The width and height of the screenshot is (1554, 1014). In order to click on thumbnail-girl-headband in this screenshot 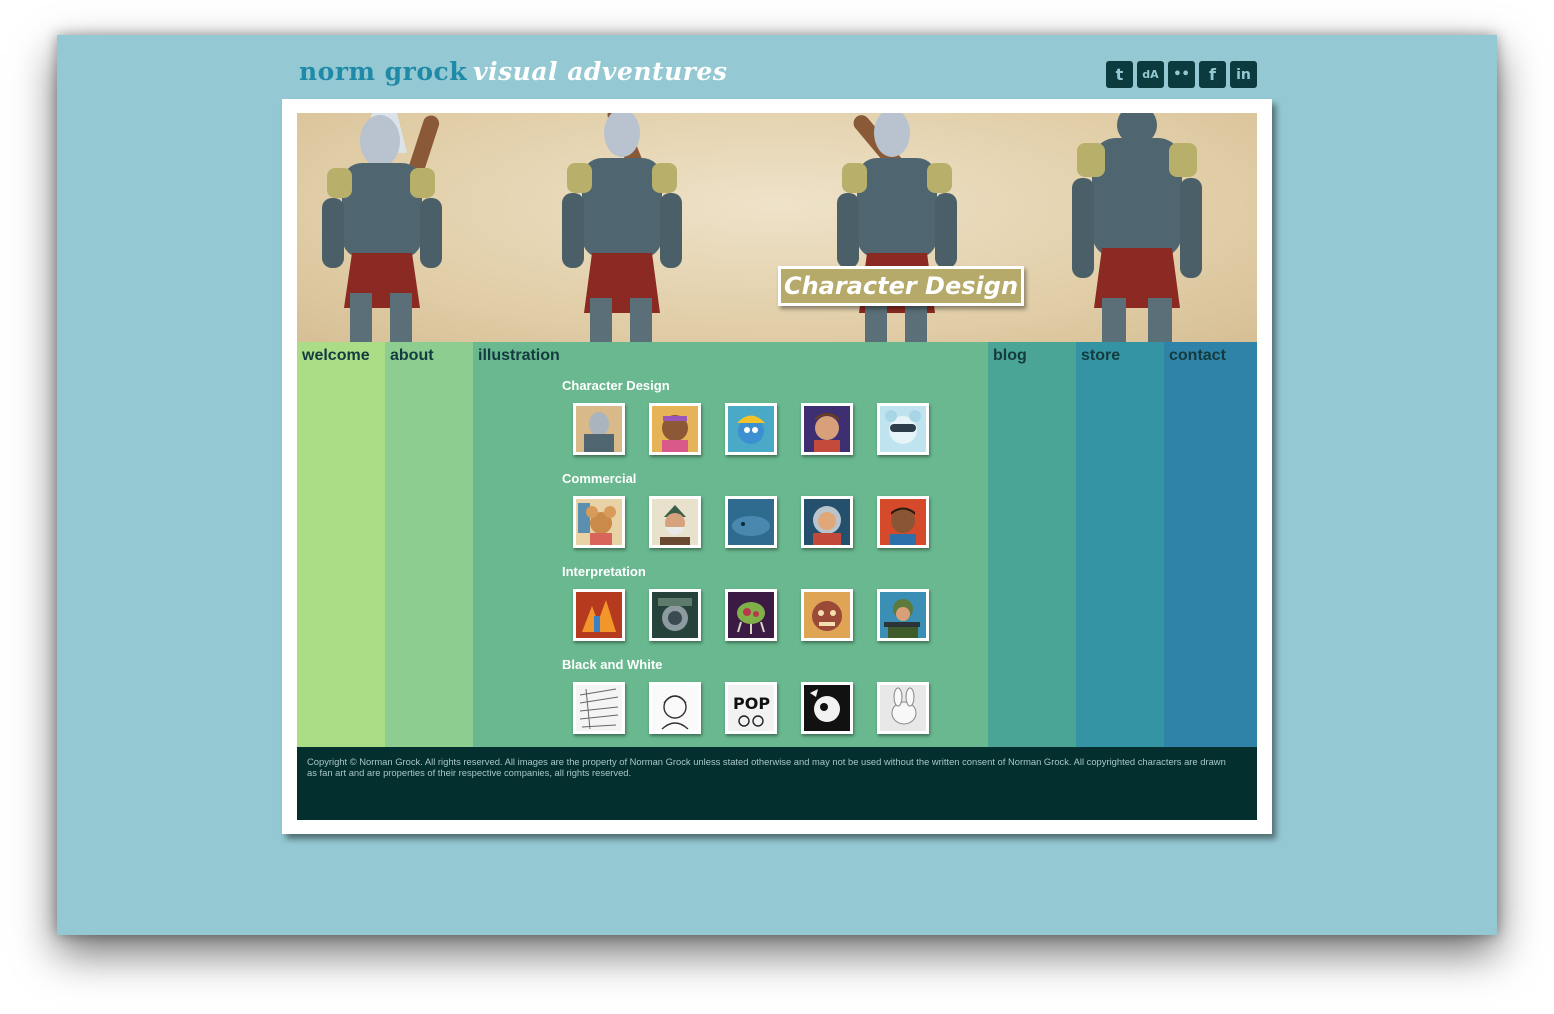, I will do `click(675, 429)`.